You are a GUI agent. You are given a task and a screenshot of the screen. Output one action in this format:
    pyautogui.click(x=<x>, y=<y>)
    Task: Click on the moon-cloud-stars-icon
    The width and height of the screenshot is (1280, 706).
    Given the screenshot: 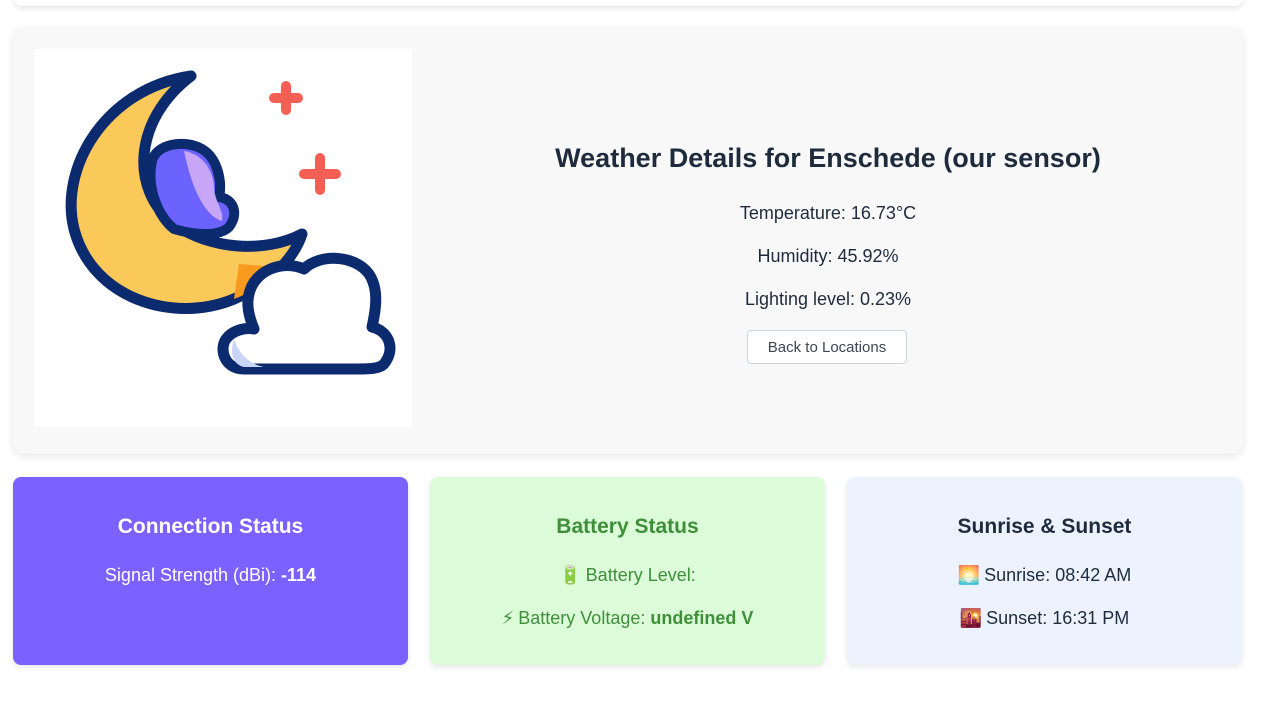 What is the action you would take?
    pyautogui.click(x=230, y=222)
    